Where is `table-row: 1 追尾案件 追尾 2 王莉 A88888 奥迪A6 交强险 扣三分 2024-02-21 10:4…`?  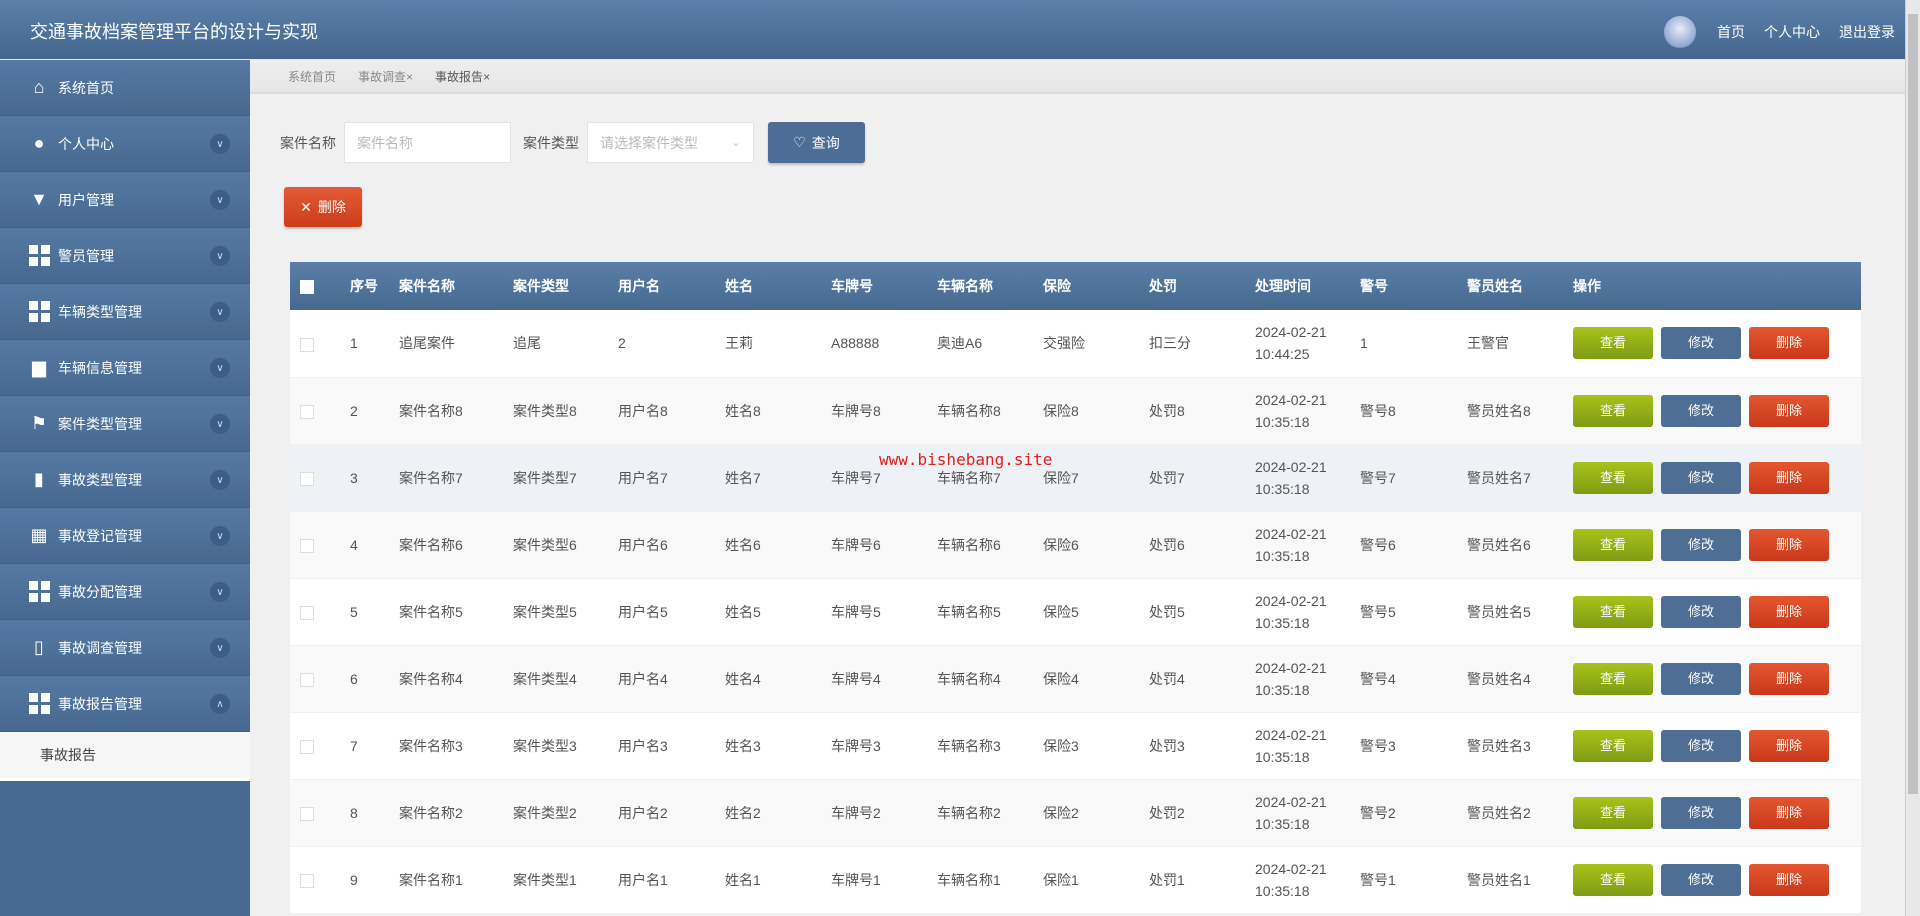
table-row: 1 追尾案件 追尾 2 王莉 A88888 奥迪A6 交强险 扣三分 2024-02-21 10:4… is located at coordinates (1075, 343).